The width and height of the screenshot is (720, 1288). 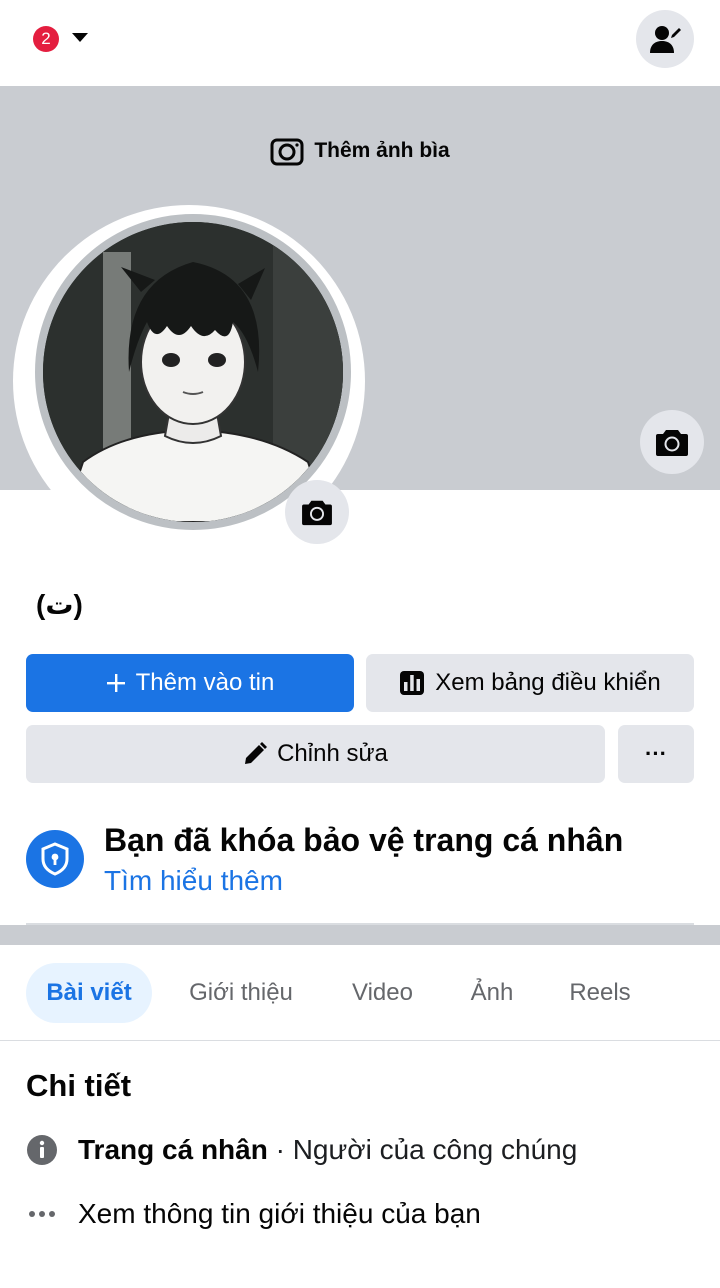 I want to click on learn-more-link: Tìm hiểu thêm, so click(x=193, y=881).